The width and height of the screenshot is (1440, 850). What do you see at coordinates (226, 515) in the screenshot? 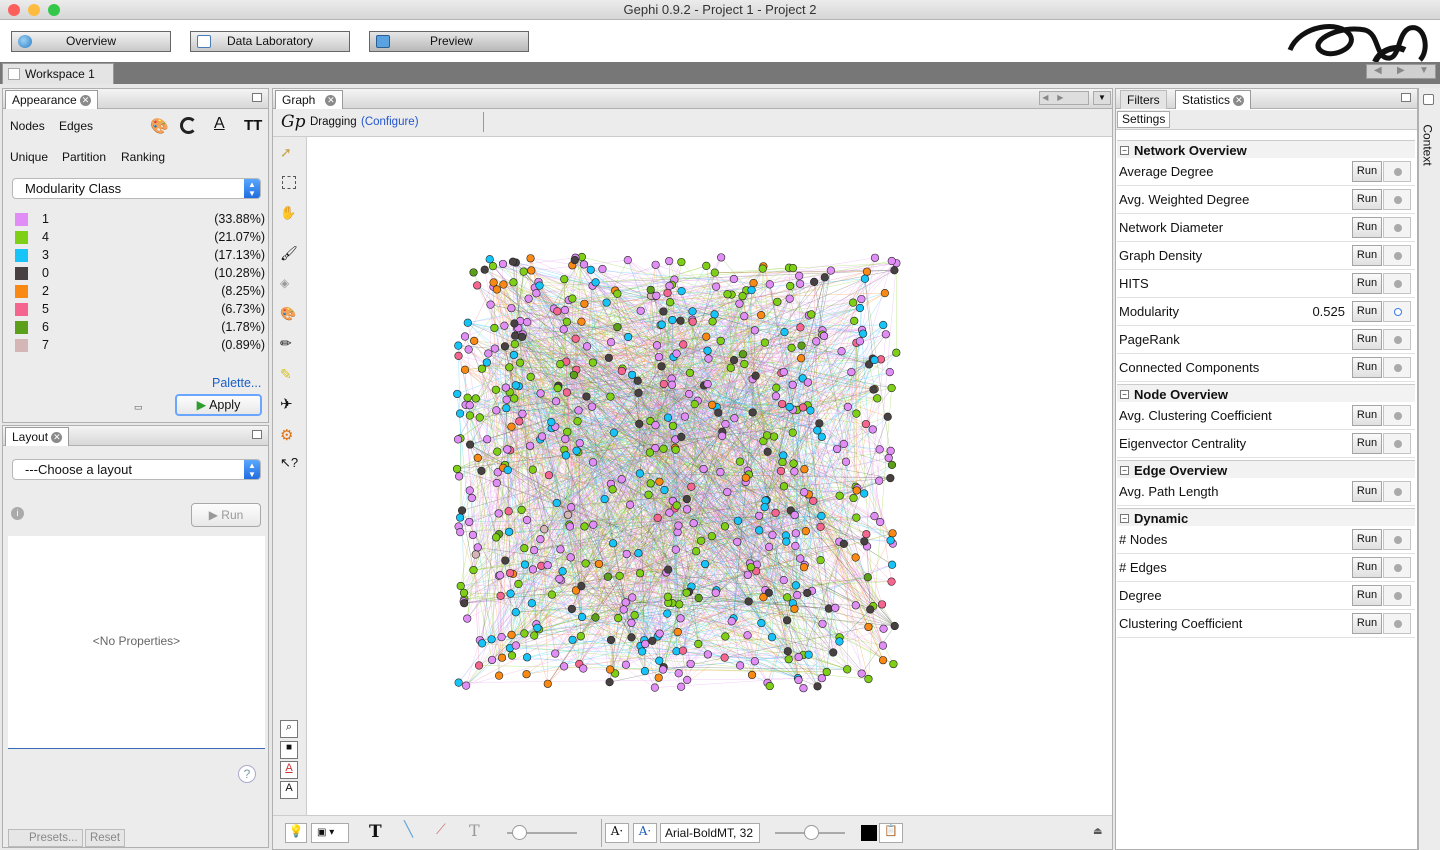
I see `layout-run-button: ▶ Run` at bounding box center [226, 515].